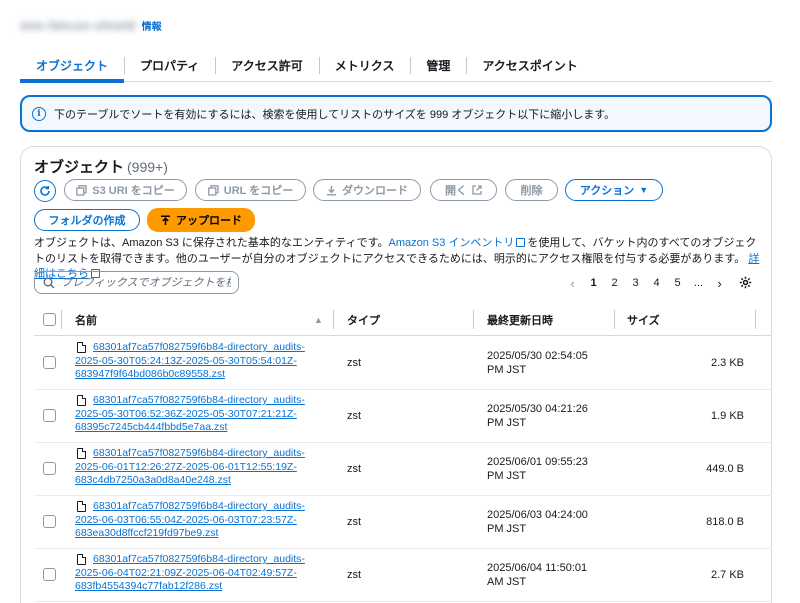 Image resolution: width=800 pixels, height=603 pixels. What do you see at coordinates (727, 363) in the screenshot?
I see `object-size: 2.3 KB` at bounding box center [727, 363].